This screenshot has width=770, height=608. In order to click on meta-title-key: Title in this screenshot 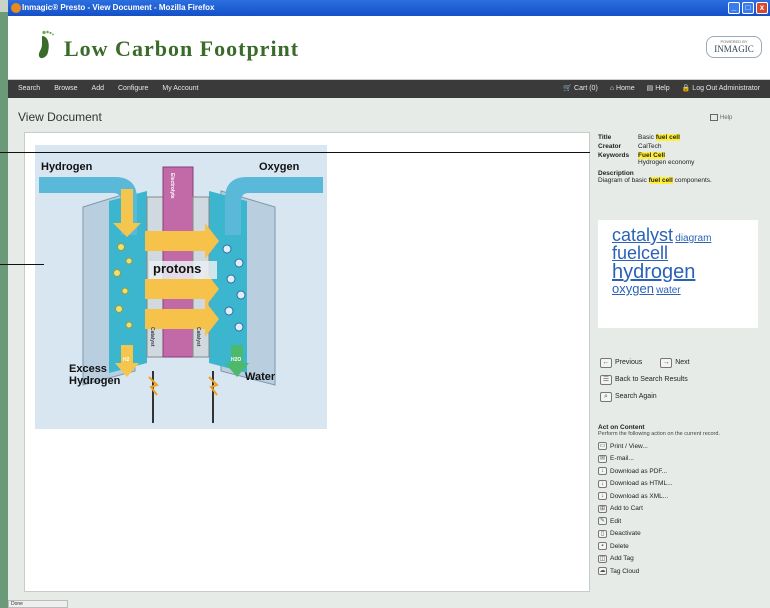, I will do `click(605, 137)`.